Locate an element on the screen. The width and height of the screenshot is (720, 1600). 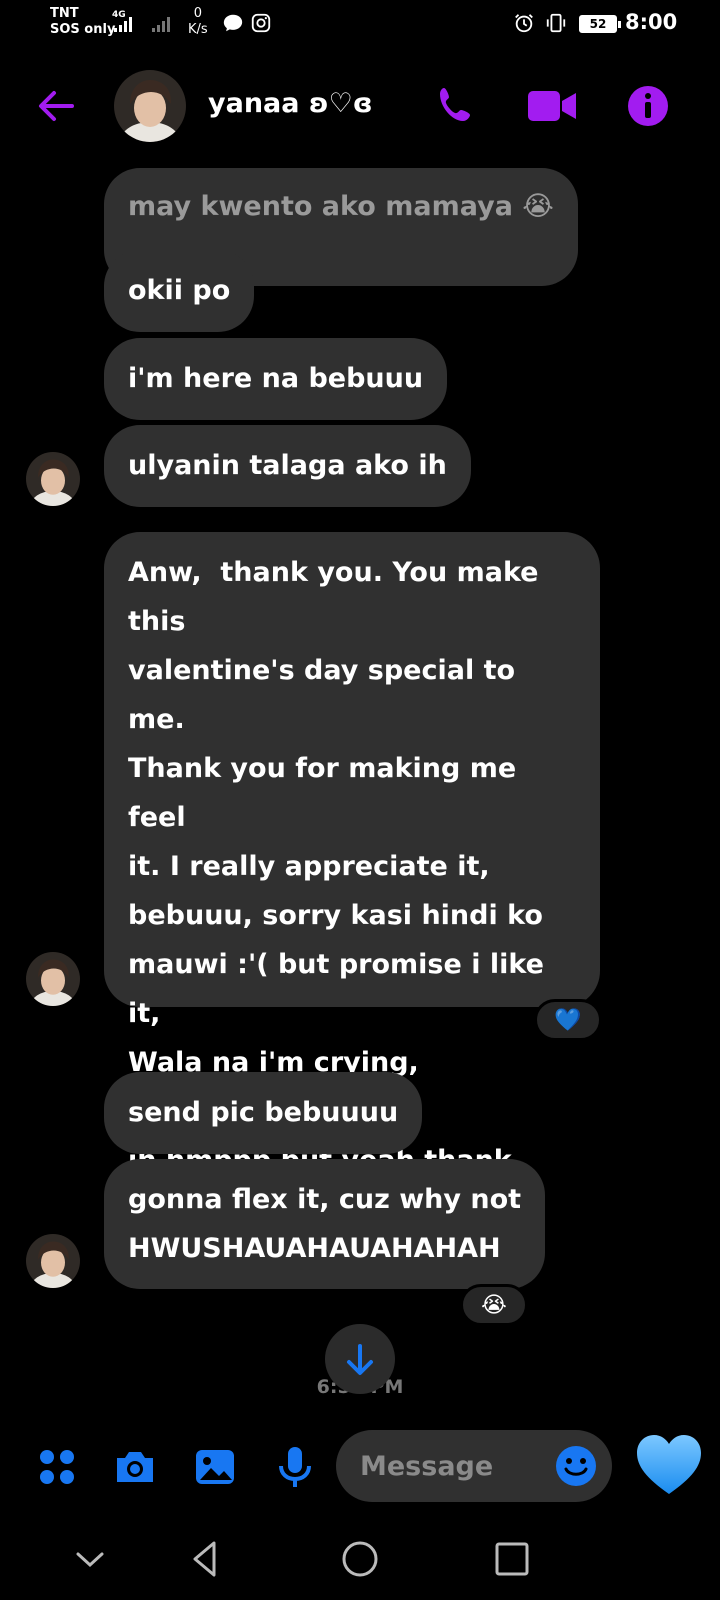
contact-avatar is located at coordinates (150, 106).